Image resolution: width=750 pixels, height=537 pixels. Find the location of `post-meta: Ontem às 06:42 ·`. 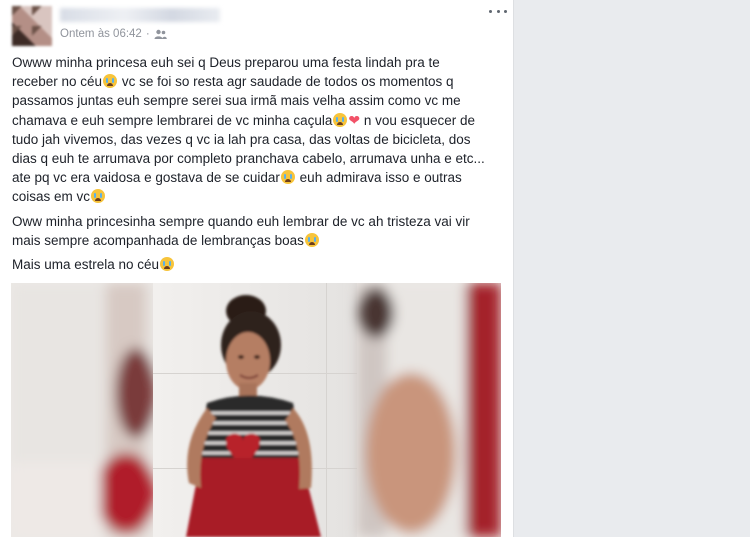

post-meta: Ontem às 06:42 · is located at coordinates (113, 34).